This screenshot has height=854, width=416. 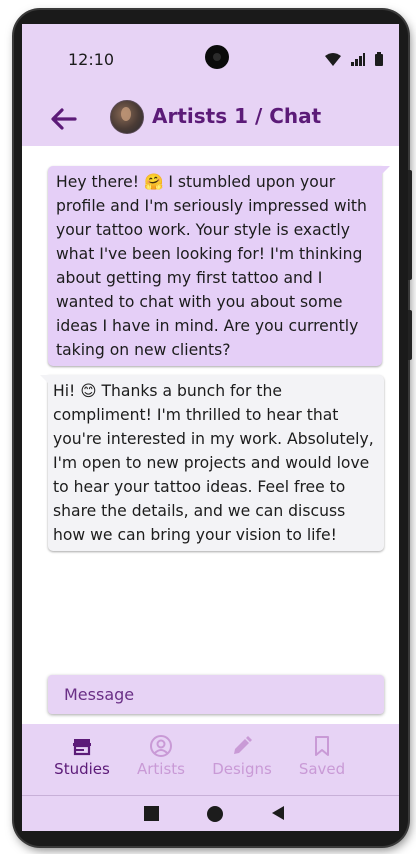 What do you see at coordinates (333, 59) in the screenshot?
I see `wifi-icon` at bounding box center [333, 59].